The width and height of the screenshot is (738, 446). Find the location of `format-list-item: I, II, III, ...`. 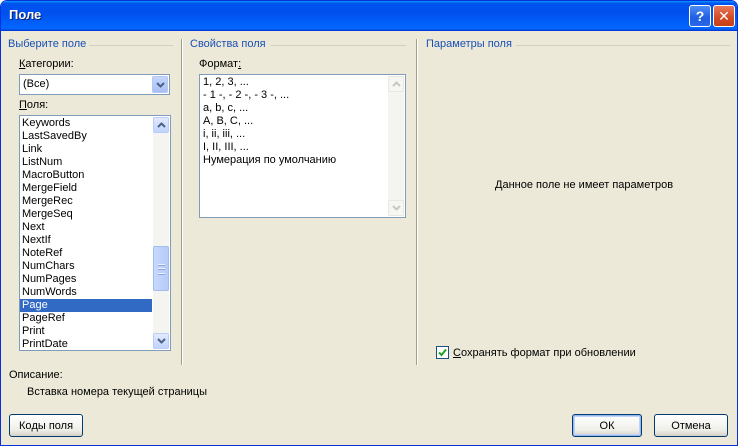

format-list-item: I, II, III, ... is located at coordinates (293, 147).